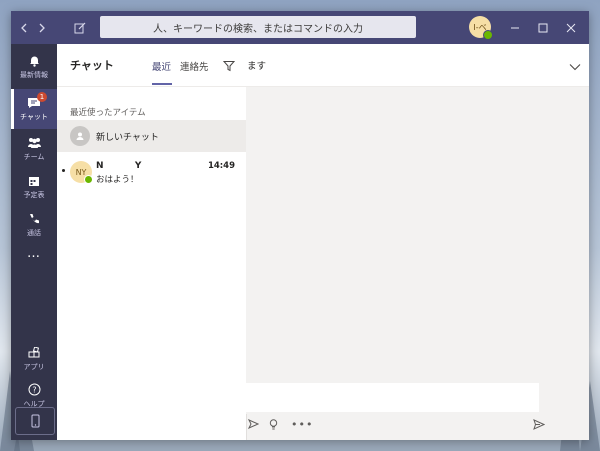 This screenshot has width=600, height=451. I want to click on rail-item-teams: チーム, so click(34, 149).